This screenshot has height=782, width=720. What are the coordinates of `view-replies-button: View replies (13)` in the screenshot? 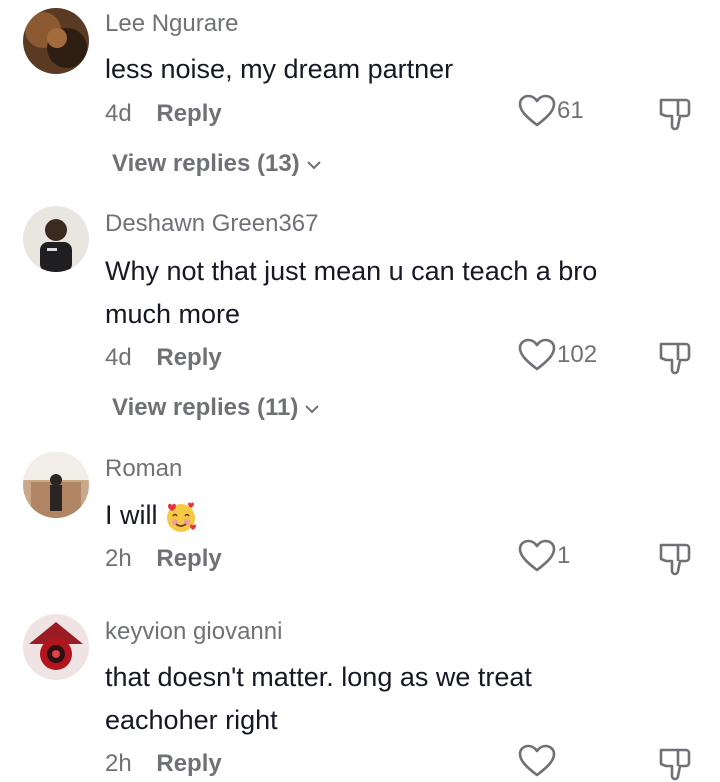 It's located at (217, 164).